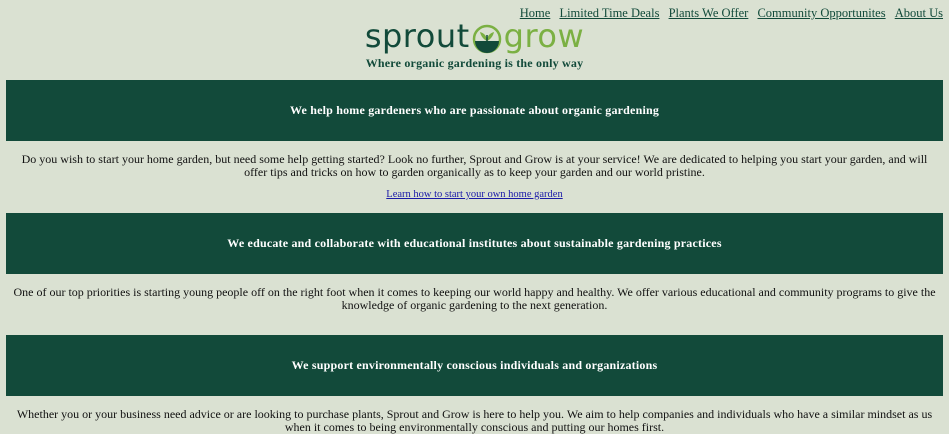 The width and height of the screenshot is (949, 434). I want to click on sprout-seed-icon, so click(487, 38).